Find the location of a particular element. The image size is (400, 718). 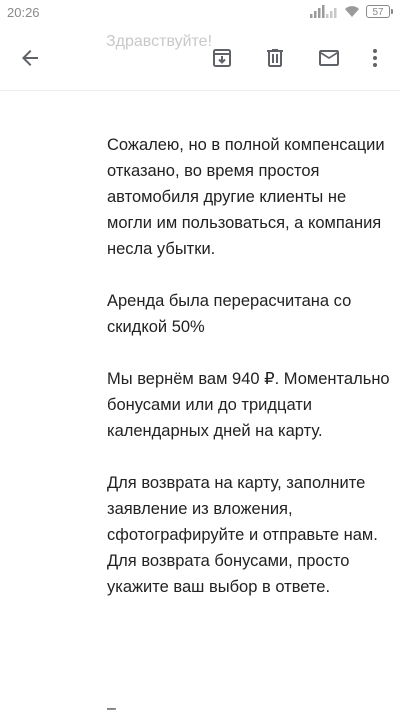

archive-button is located at coordinates (222, 58).